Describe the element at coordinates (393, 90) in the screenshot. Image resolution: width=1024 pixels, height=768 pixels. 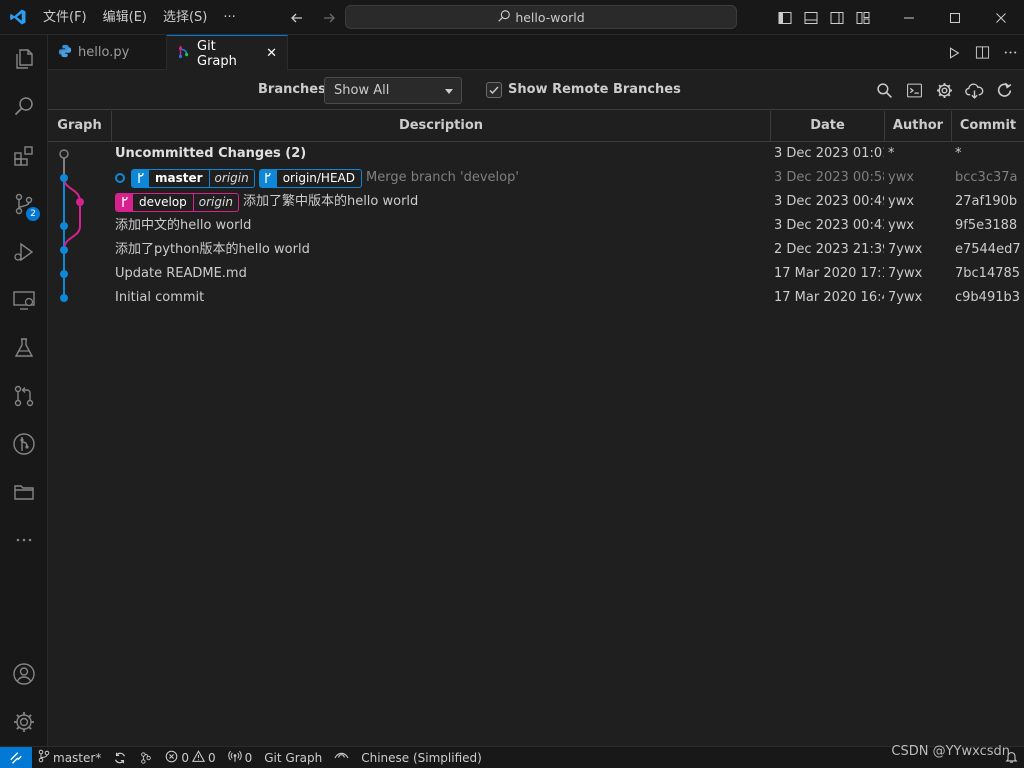
I see `branches-dropdown: Show All` at that location.